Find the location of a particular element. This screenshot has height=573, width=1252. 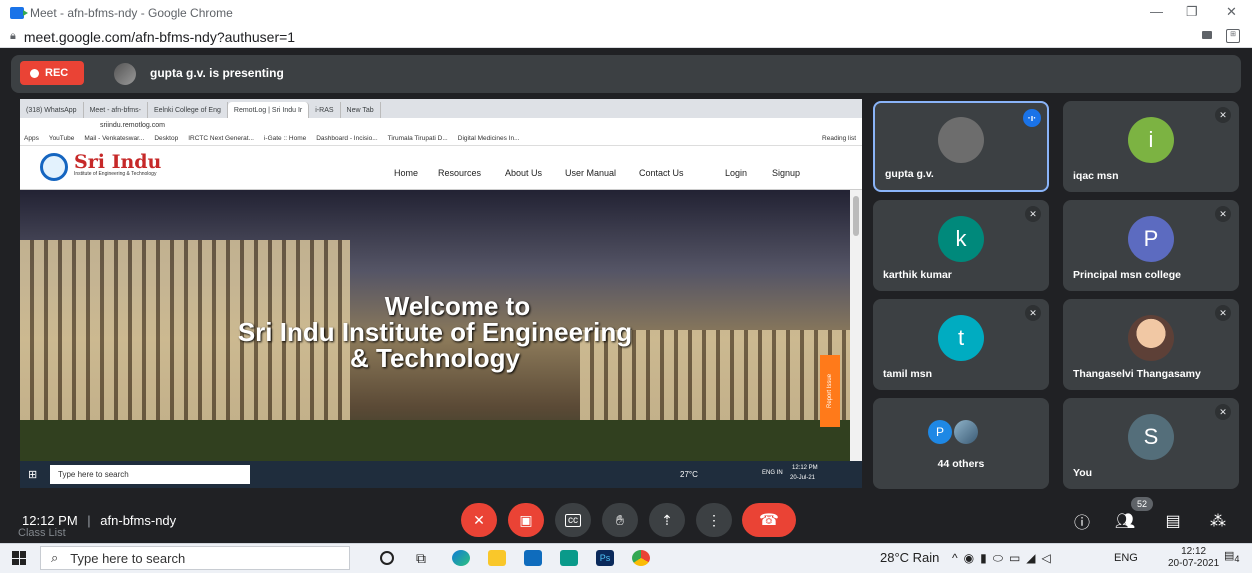

others-count-label: 44 others is located at coordinates (961, 464).